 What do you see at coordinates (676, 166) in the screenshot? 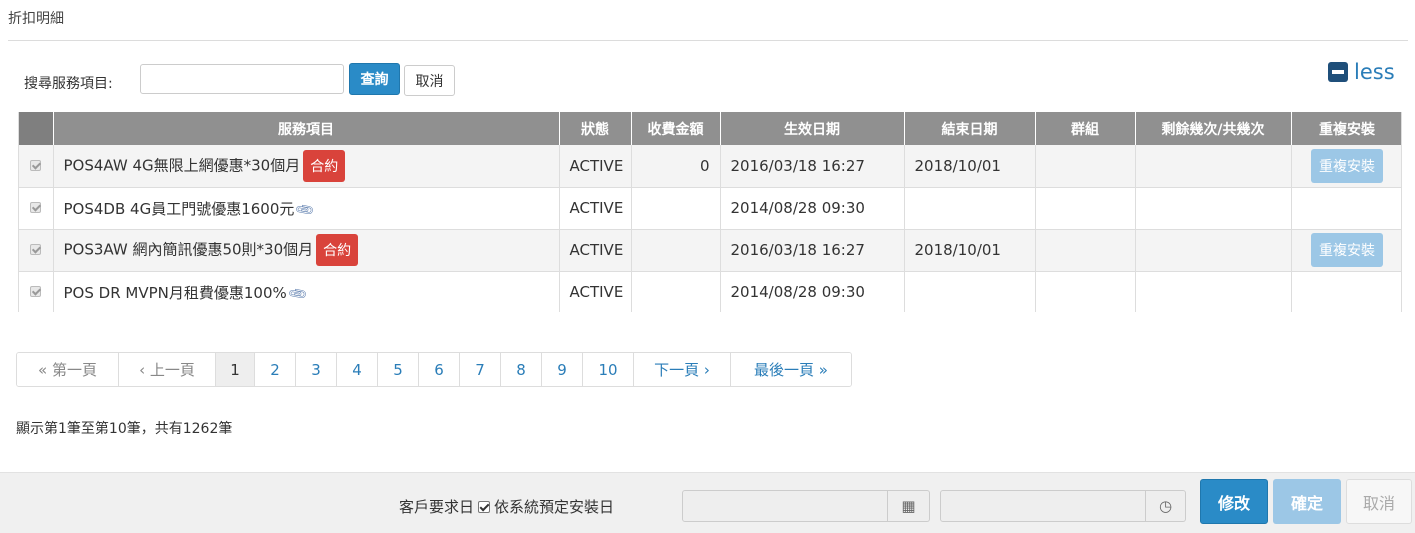
I see `amount-cell: 0` at bounding box center [676, 166].